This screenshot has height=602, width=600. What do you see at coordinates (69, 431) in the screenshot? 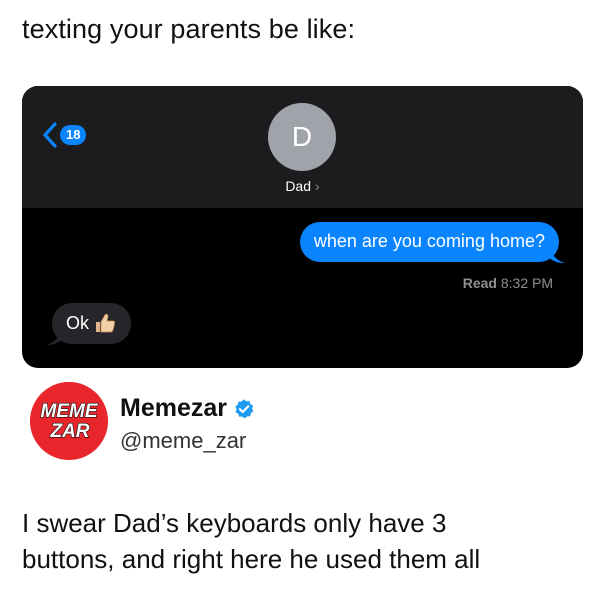
I see `logo-line-2: ZAR` at bounding box center [69, 431].